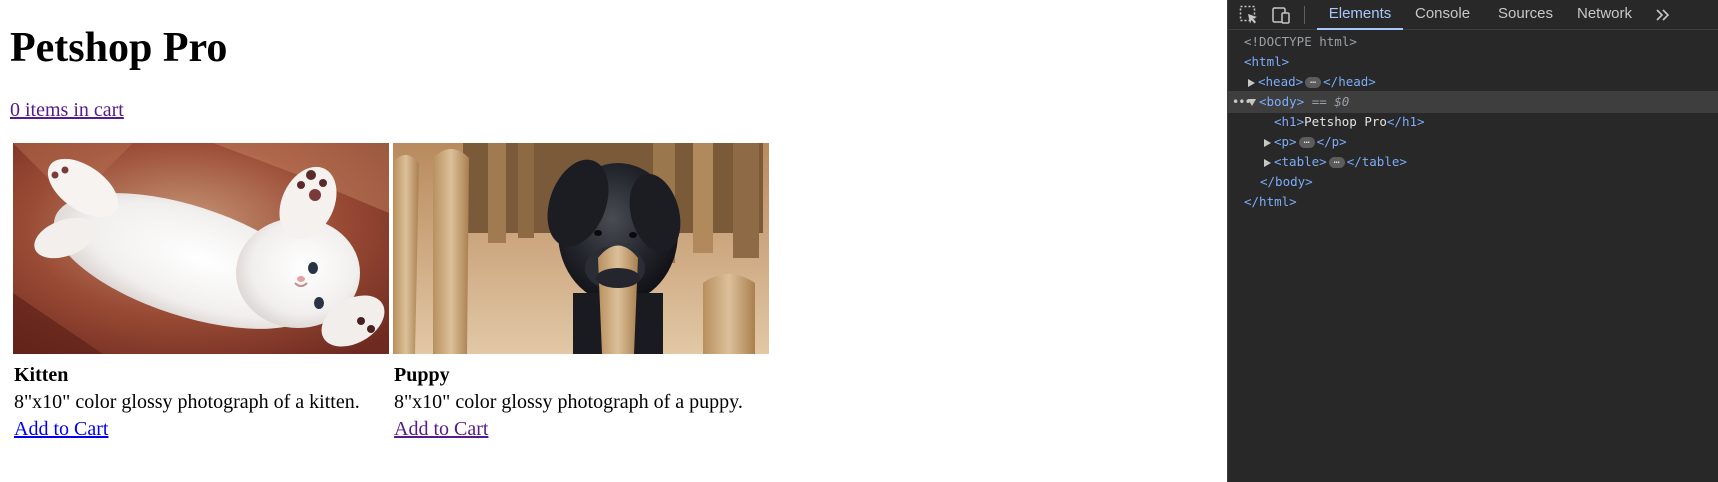  Describe the element at coordinates (1304, 15) in the screenshot. I see `toolbar-separator` at that location.